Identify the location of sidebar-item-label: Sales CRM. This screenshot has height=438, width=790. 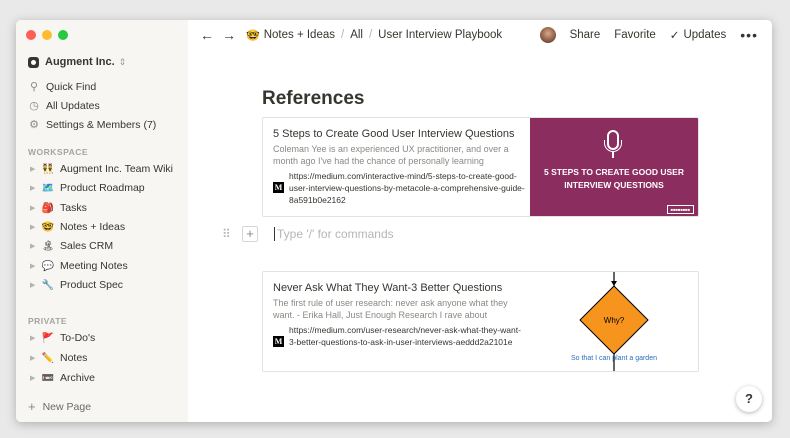
(87, 246).